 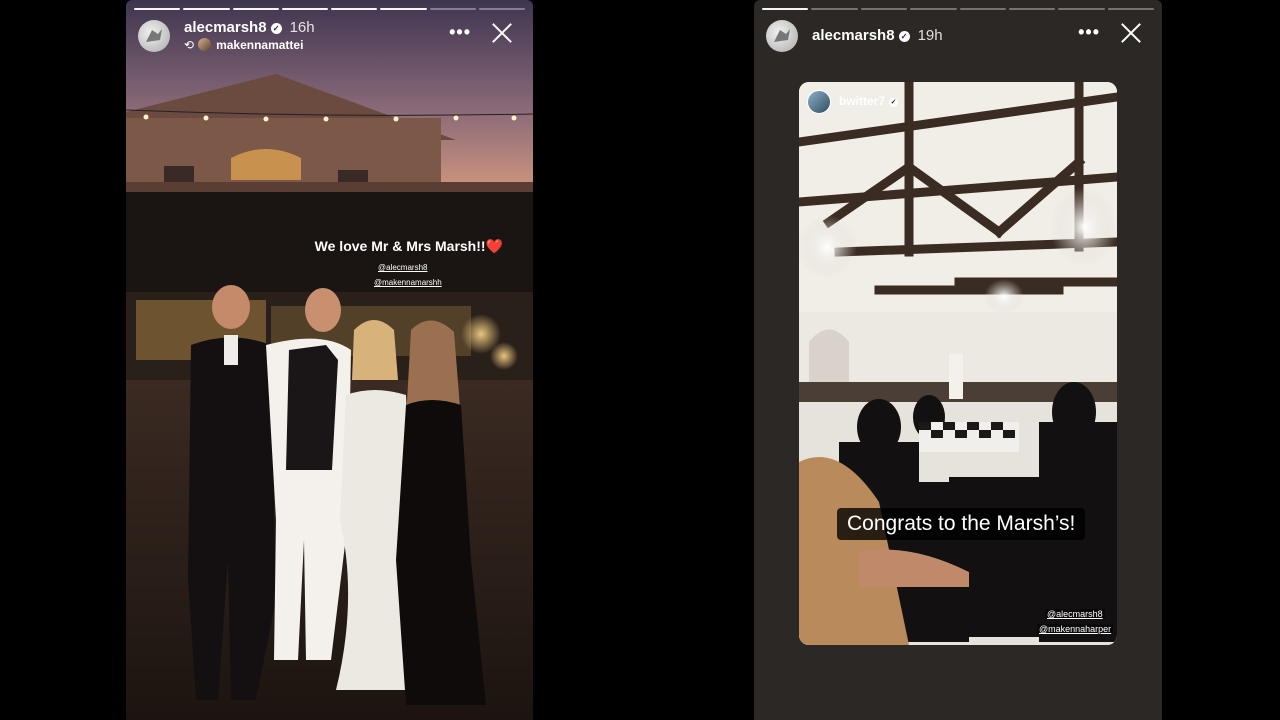 What do you see at coordinates (959, 38) in the screenshot?
I see `story-header: alecmarsh8 ✓ 19h •••` at bounding box center [959, 38].